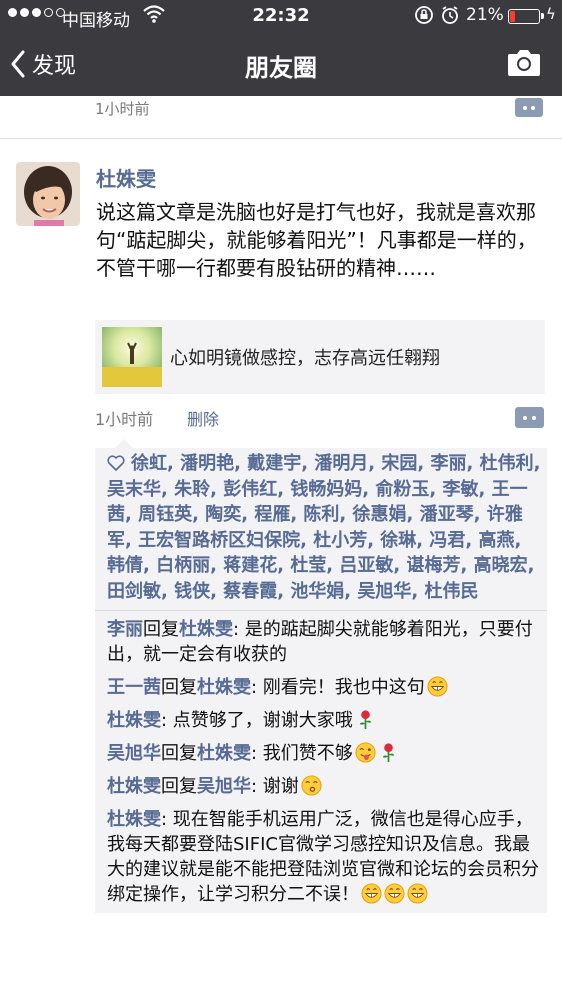  What do you see at coordinates (126, 177) in the screenshot?
I see `post-author: 杜姝雯` at bounding box center [126, 177].